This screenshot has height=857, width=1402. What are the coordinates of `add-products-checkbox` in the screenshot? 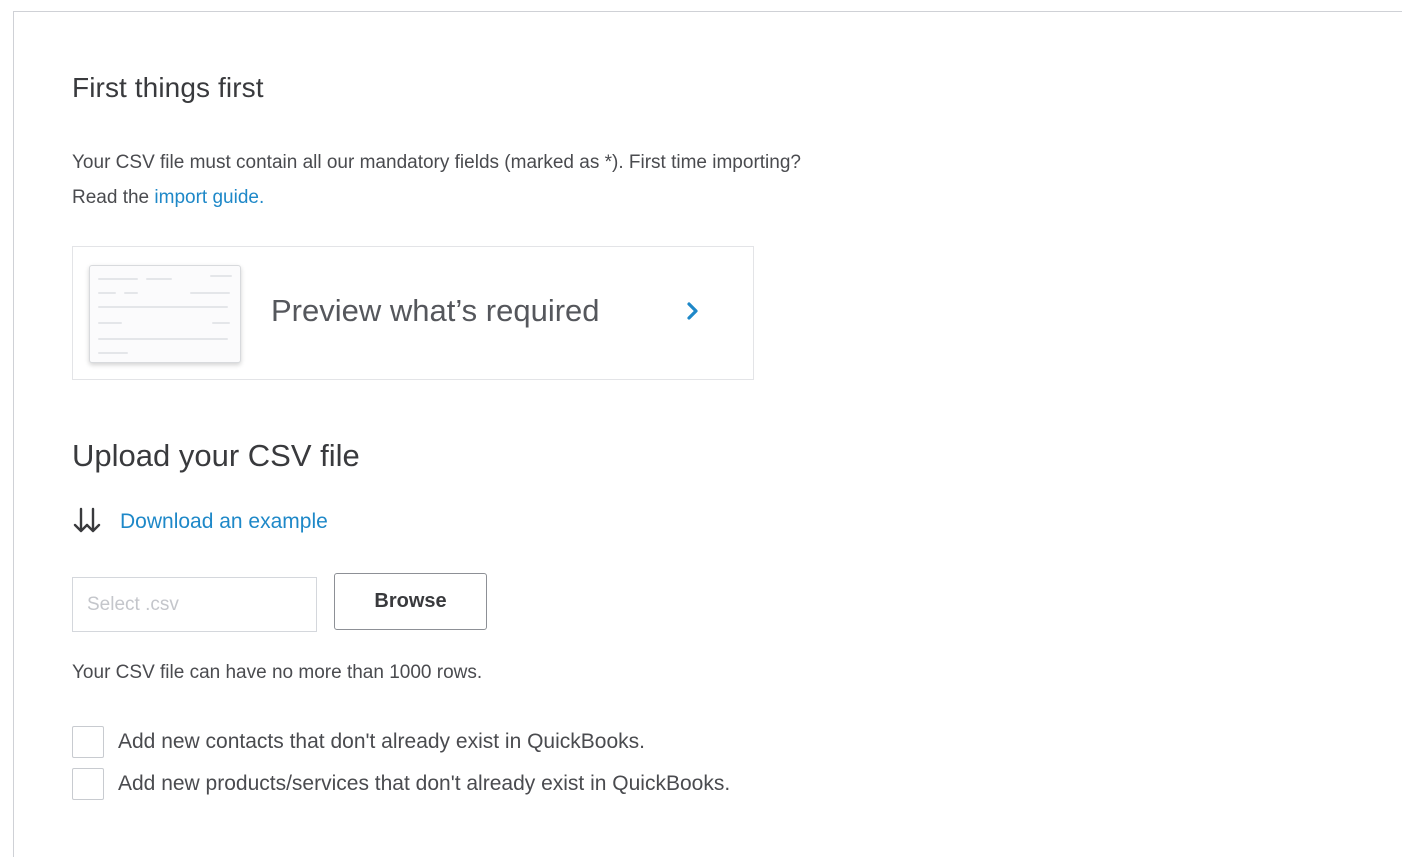 It's located at (88, 784).